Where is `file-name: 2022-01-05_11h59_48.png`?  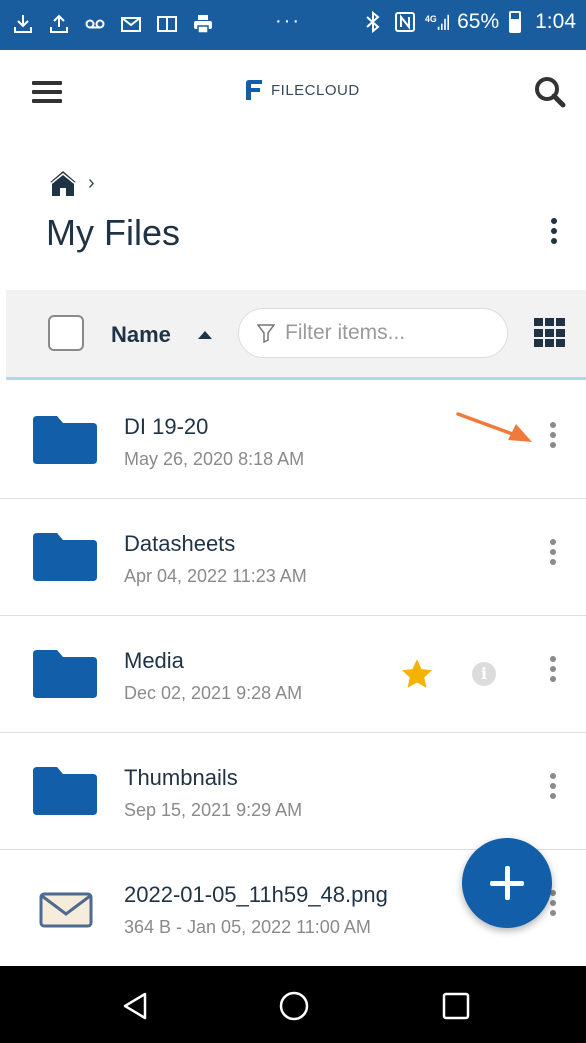 file-name: 2022-01-05_11h59_48.png is located at coordinates (256, 894).